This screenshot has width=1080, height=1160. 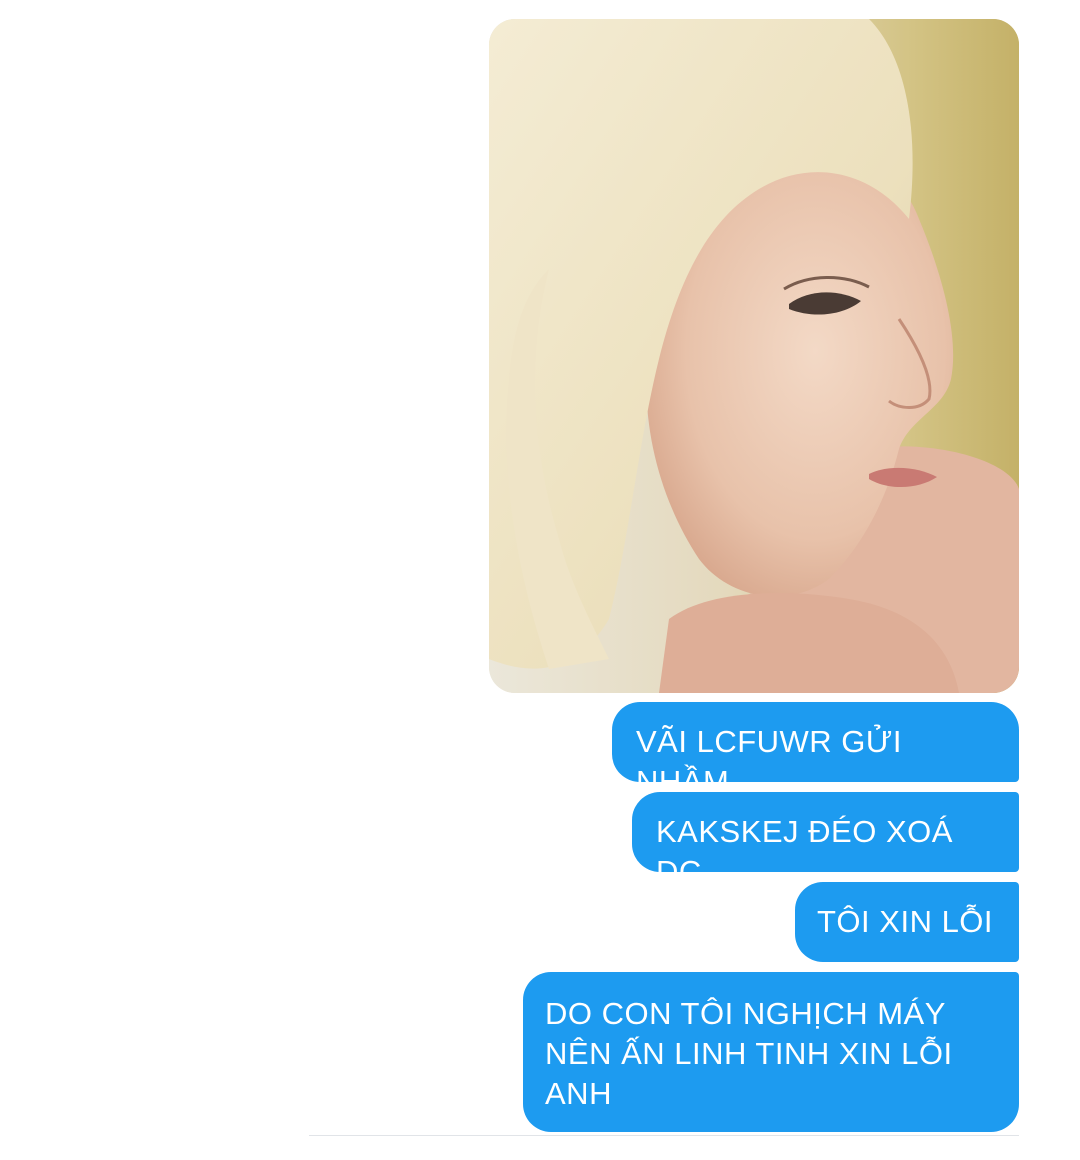 I want to click on message-bubble: VÃI LCFUWR GỬI NHẦM, so click(x=815, y=750).